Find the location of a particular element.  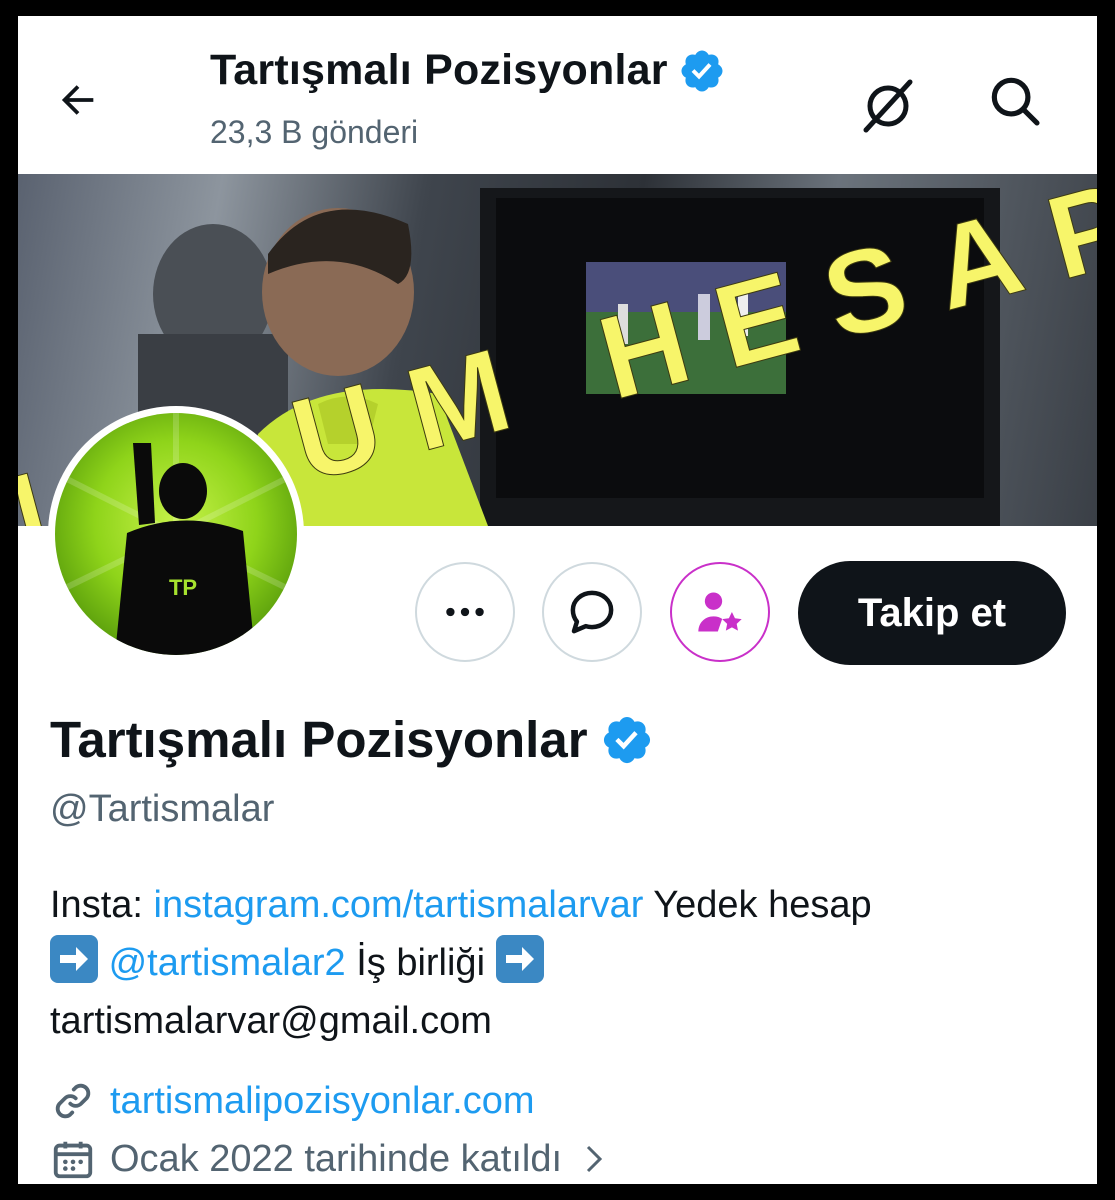

bio-prefix: Insta: is located at coordinates (102, 905).